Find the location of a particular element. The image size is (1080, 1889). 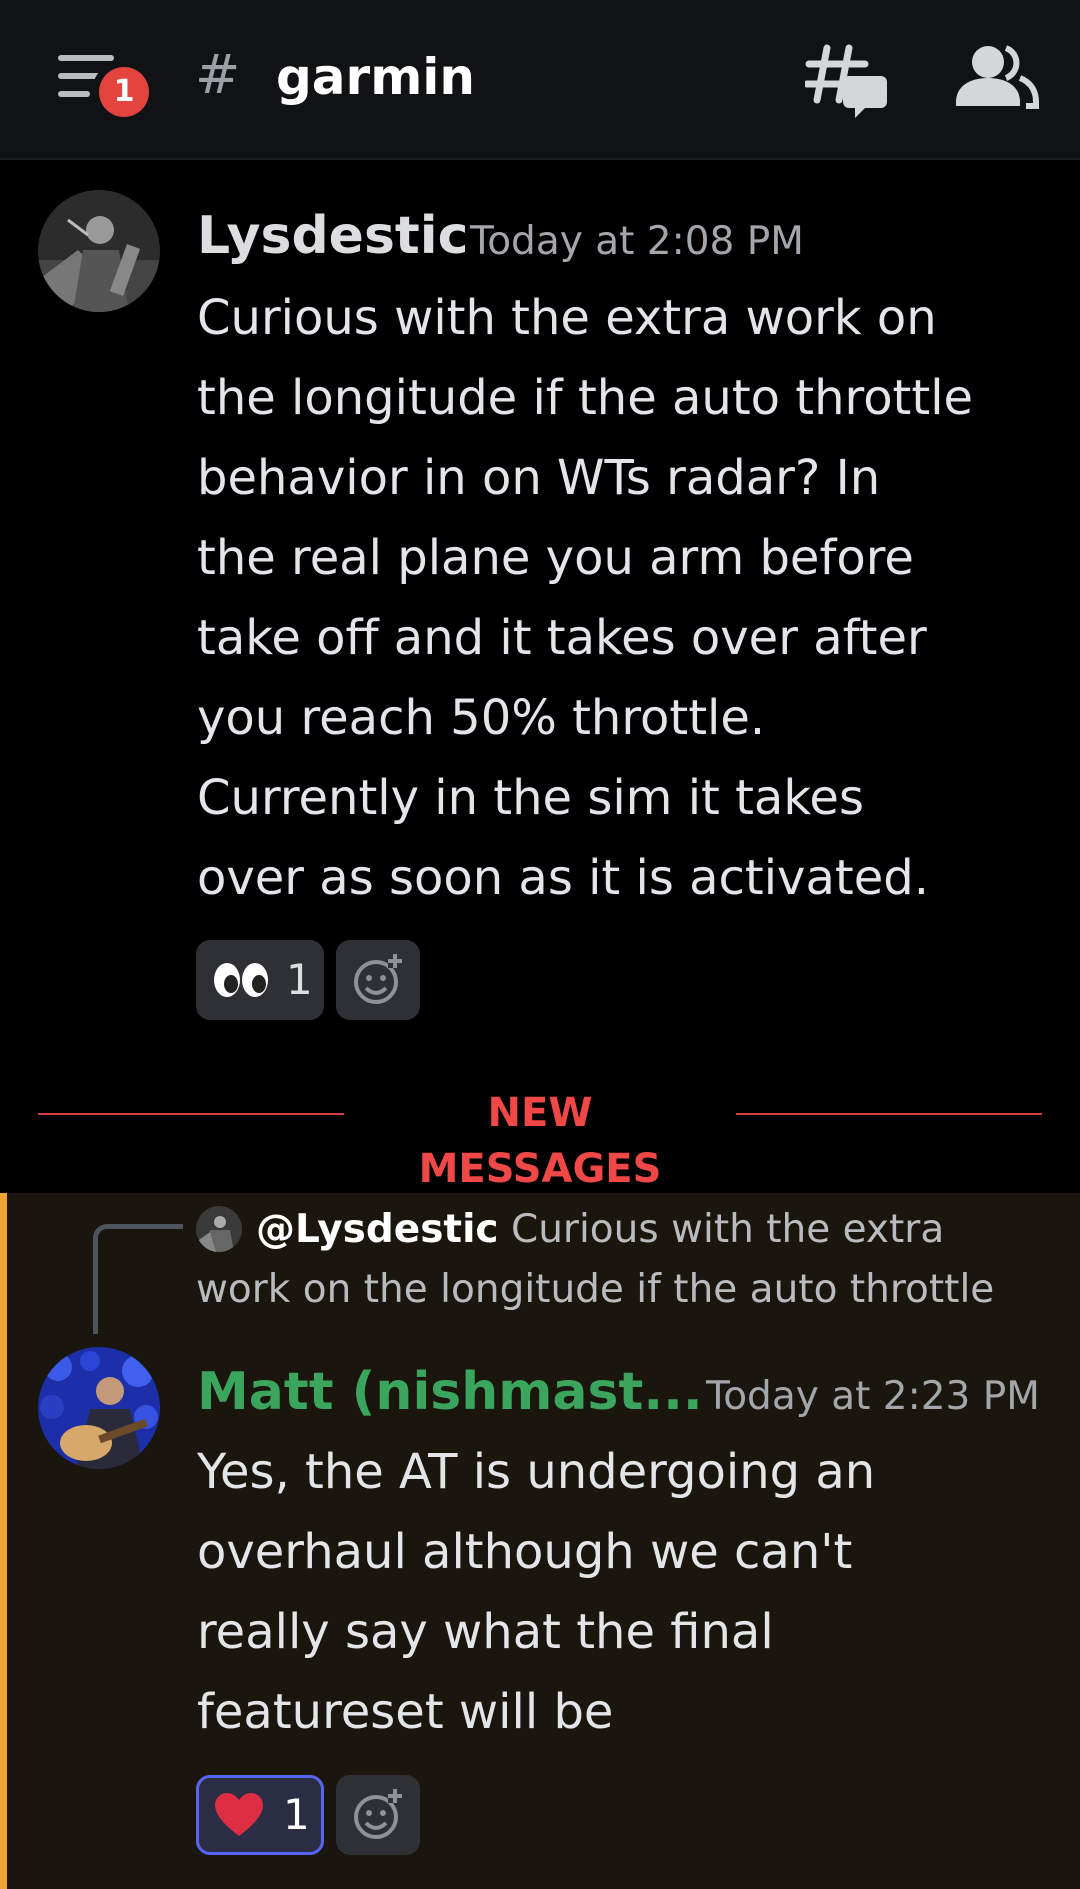

message-timestamp: Today at 2:08 PM is located at coordinates (637, 241).